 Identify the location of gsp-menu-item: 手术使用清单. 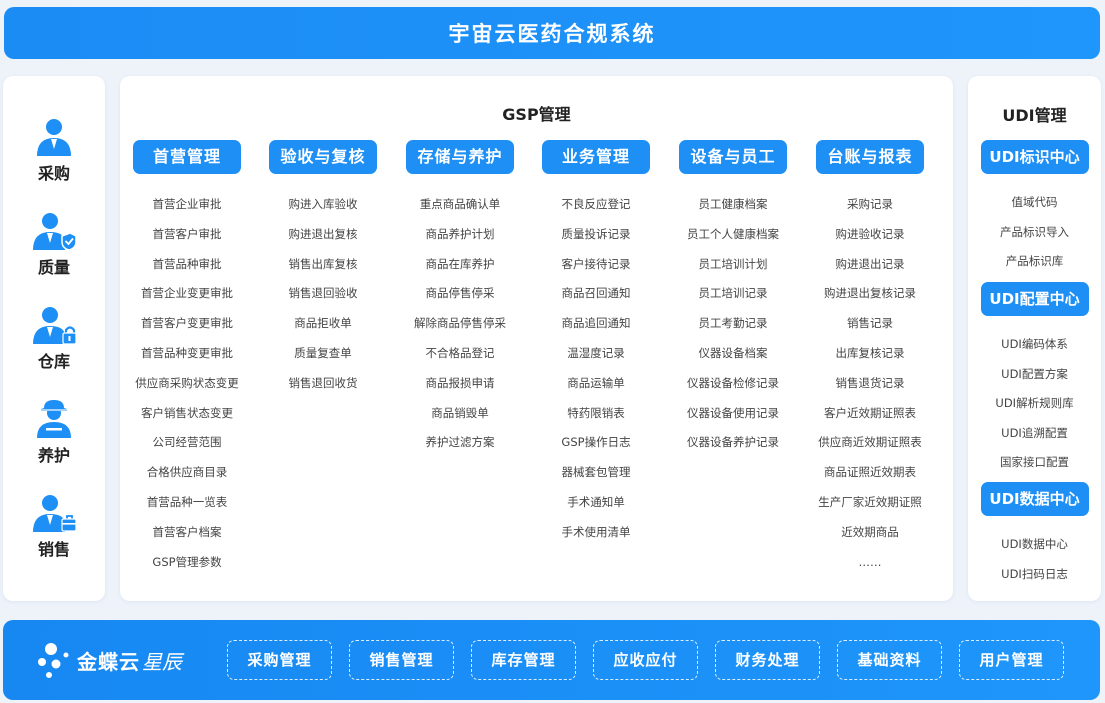
(596, 533).